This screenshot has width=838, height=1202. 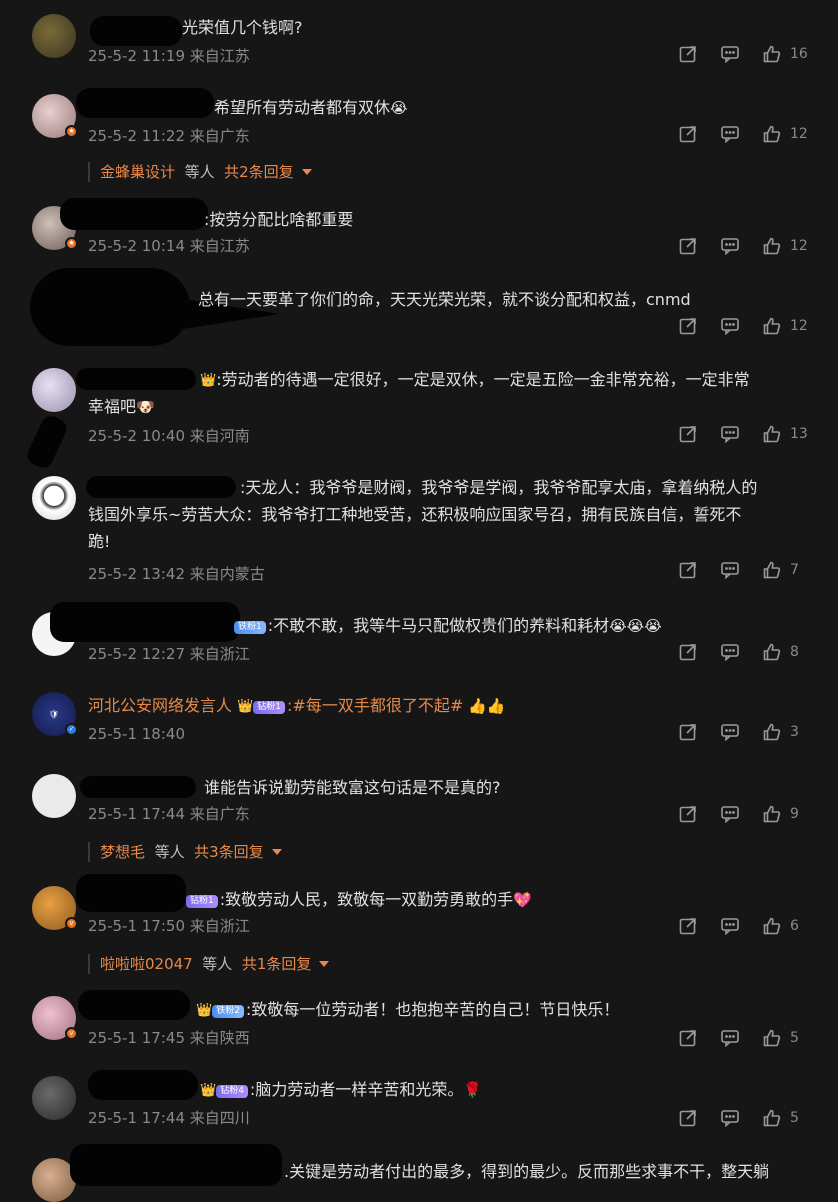 I want to click on reply-summary: 梦想毛 等人 共3条回复, so click(x=185, y=852).